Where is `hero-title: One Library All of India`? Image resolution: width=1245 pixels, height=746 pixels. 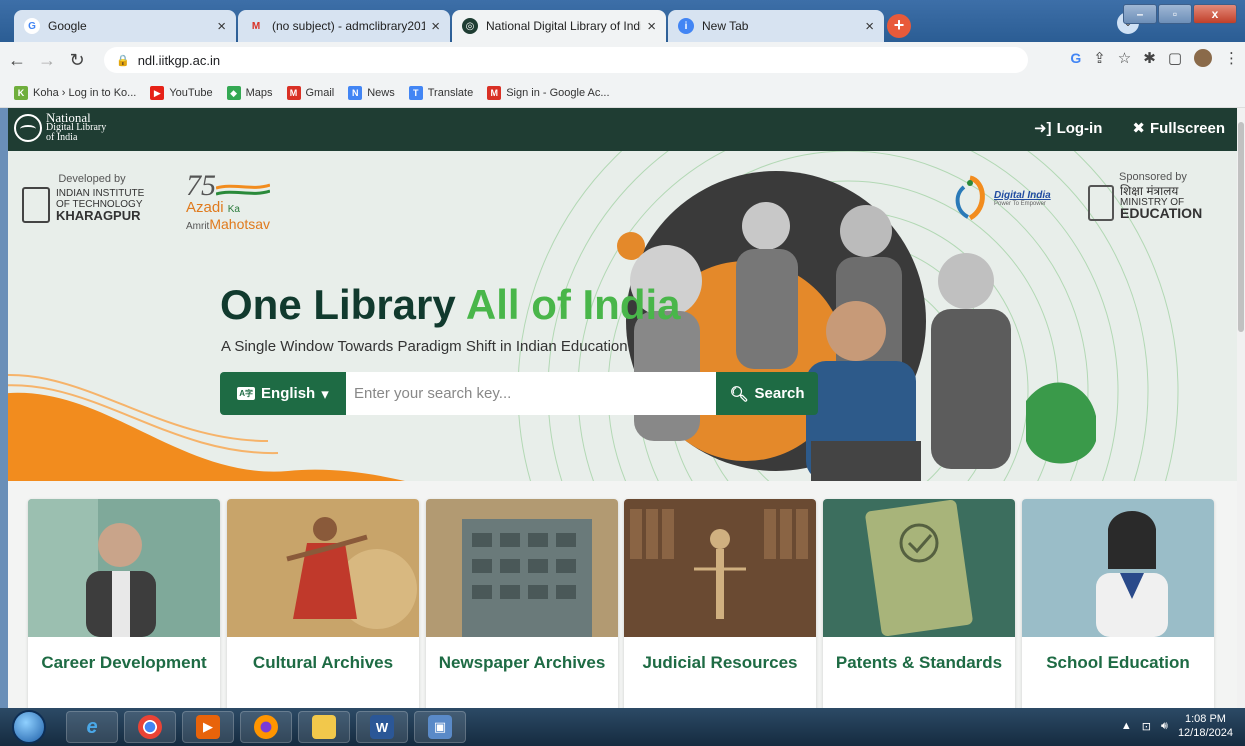
hero-title: One Library All of India is located at coordinates (450, 305).